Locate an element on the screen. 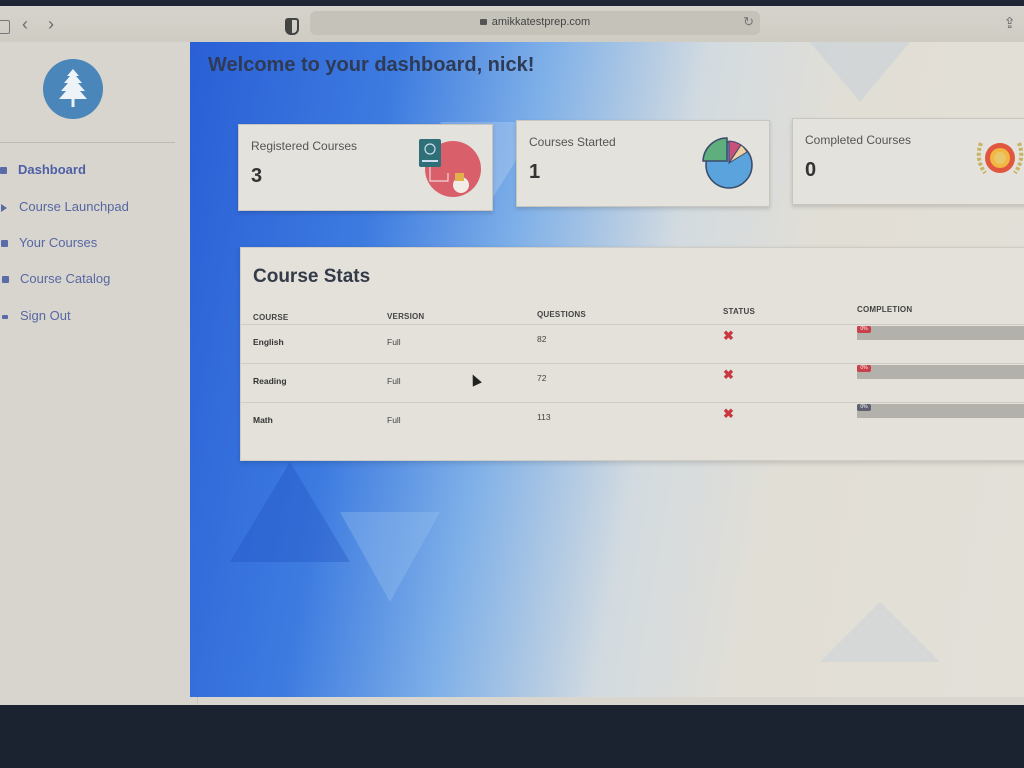 The image size is (1024, 768). folder-icon is located at coordinates (4, 243).